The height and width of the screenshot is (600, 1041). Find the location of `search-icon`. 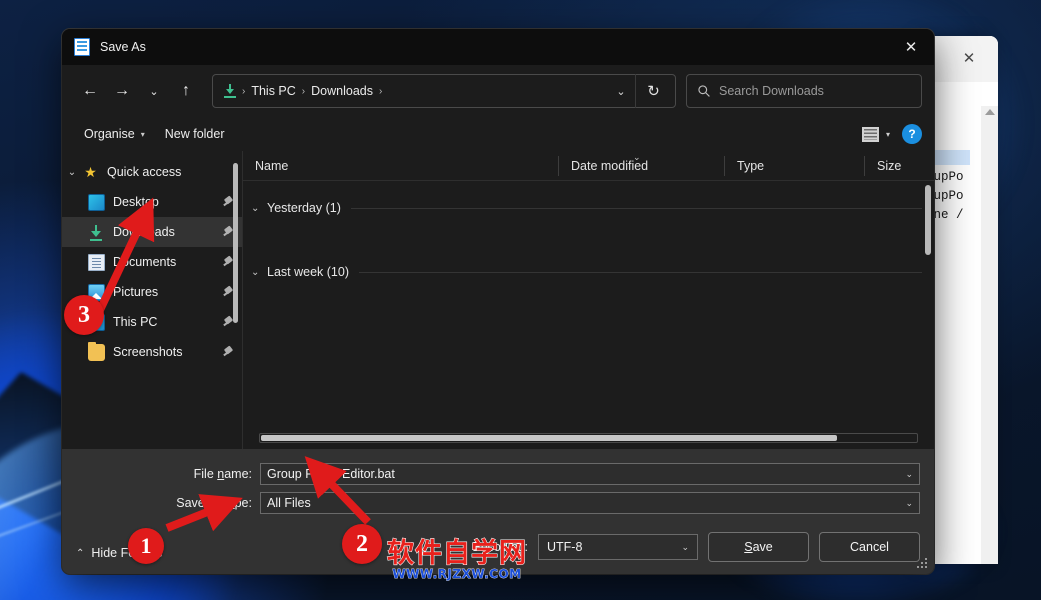

search-icon is located at coordinates (704, 91).